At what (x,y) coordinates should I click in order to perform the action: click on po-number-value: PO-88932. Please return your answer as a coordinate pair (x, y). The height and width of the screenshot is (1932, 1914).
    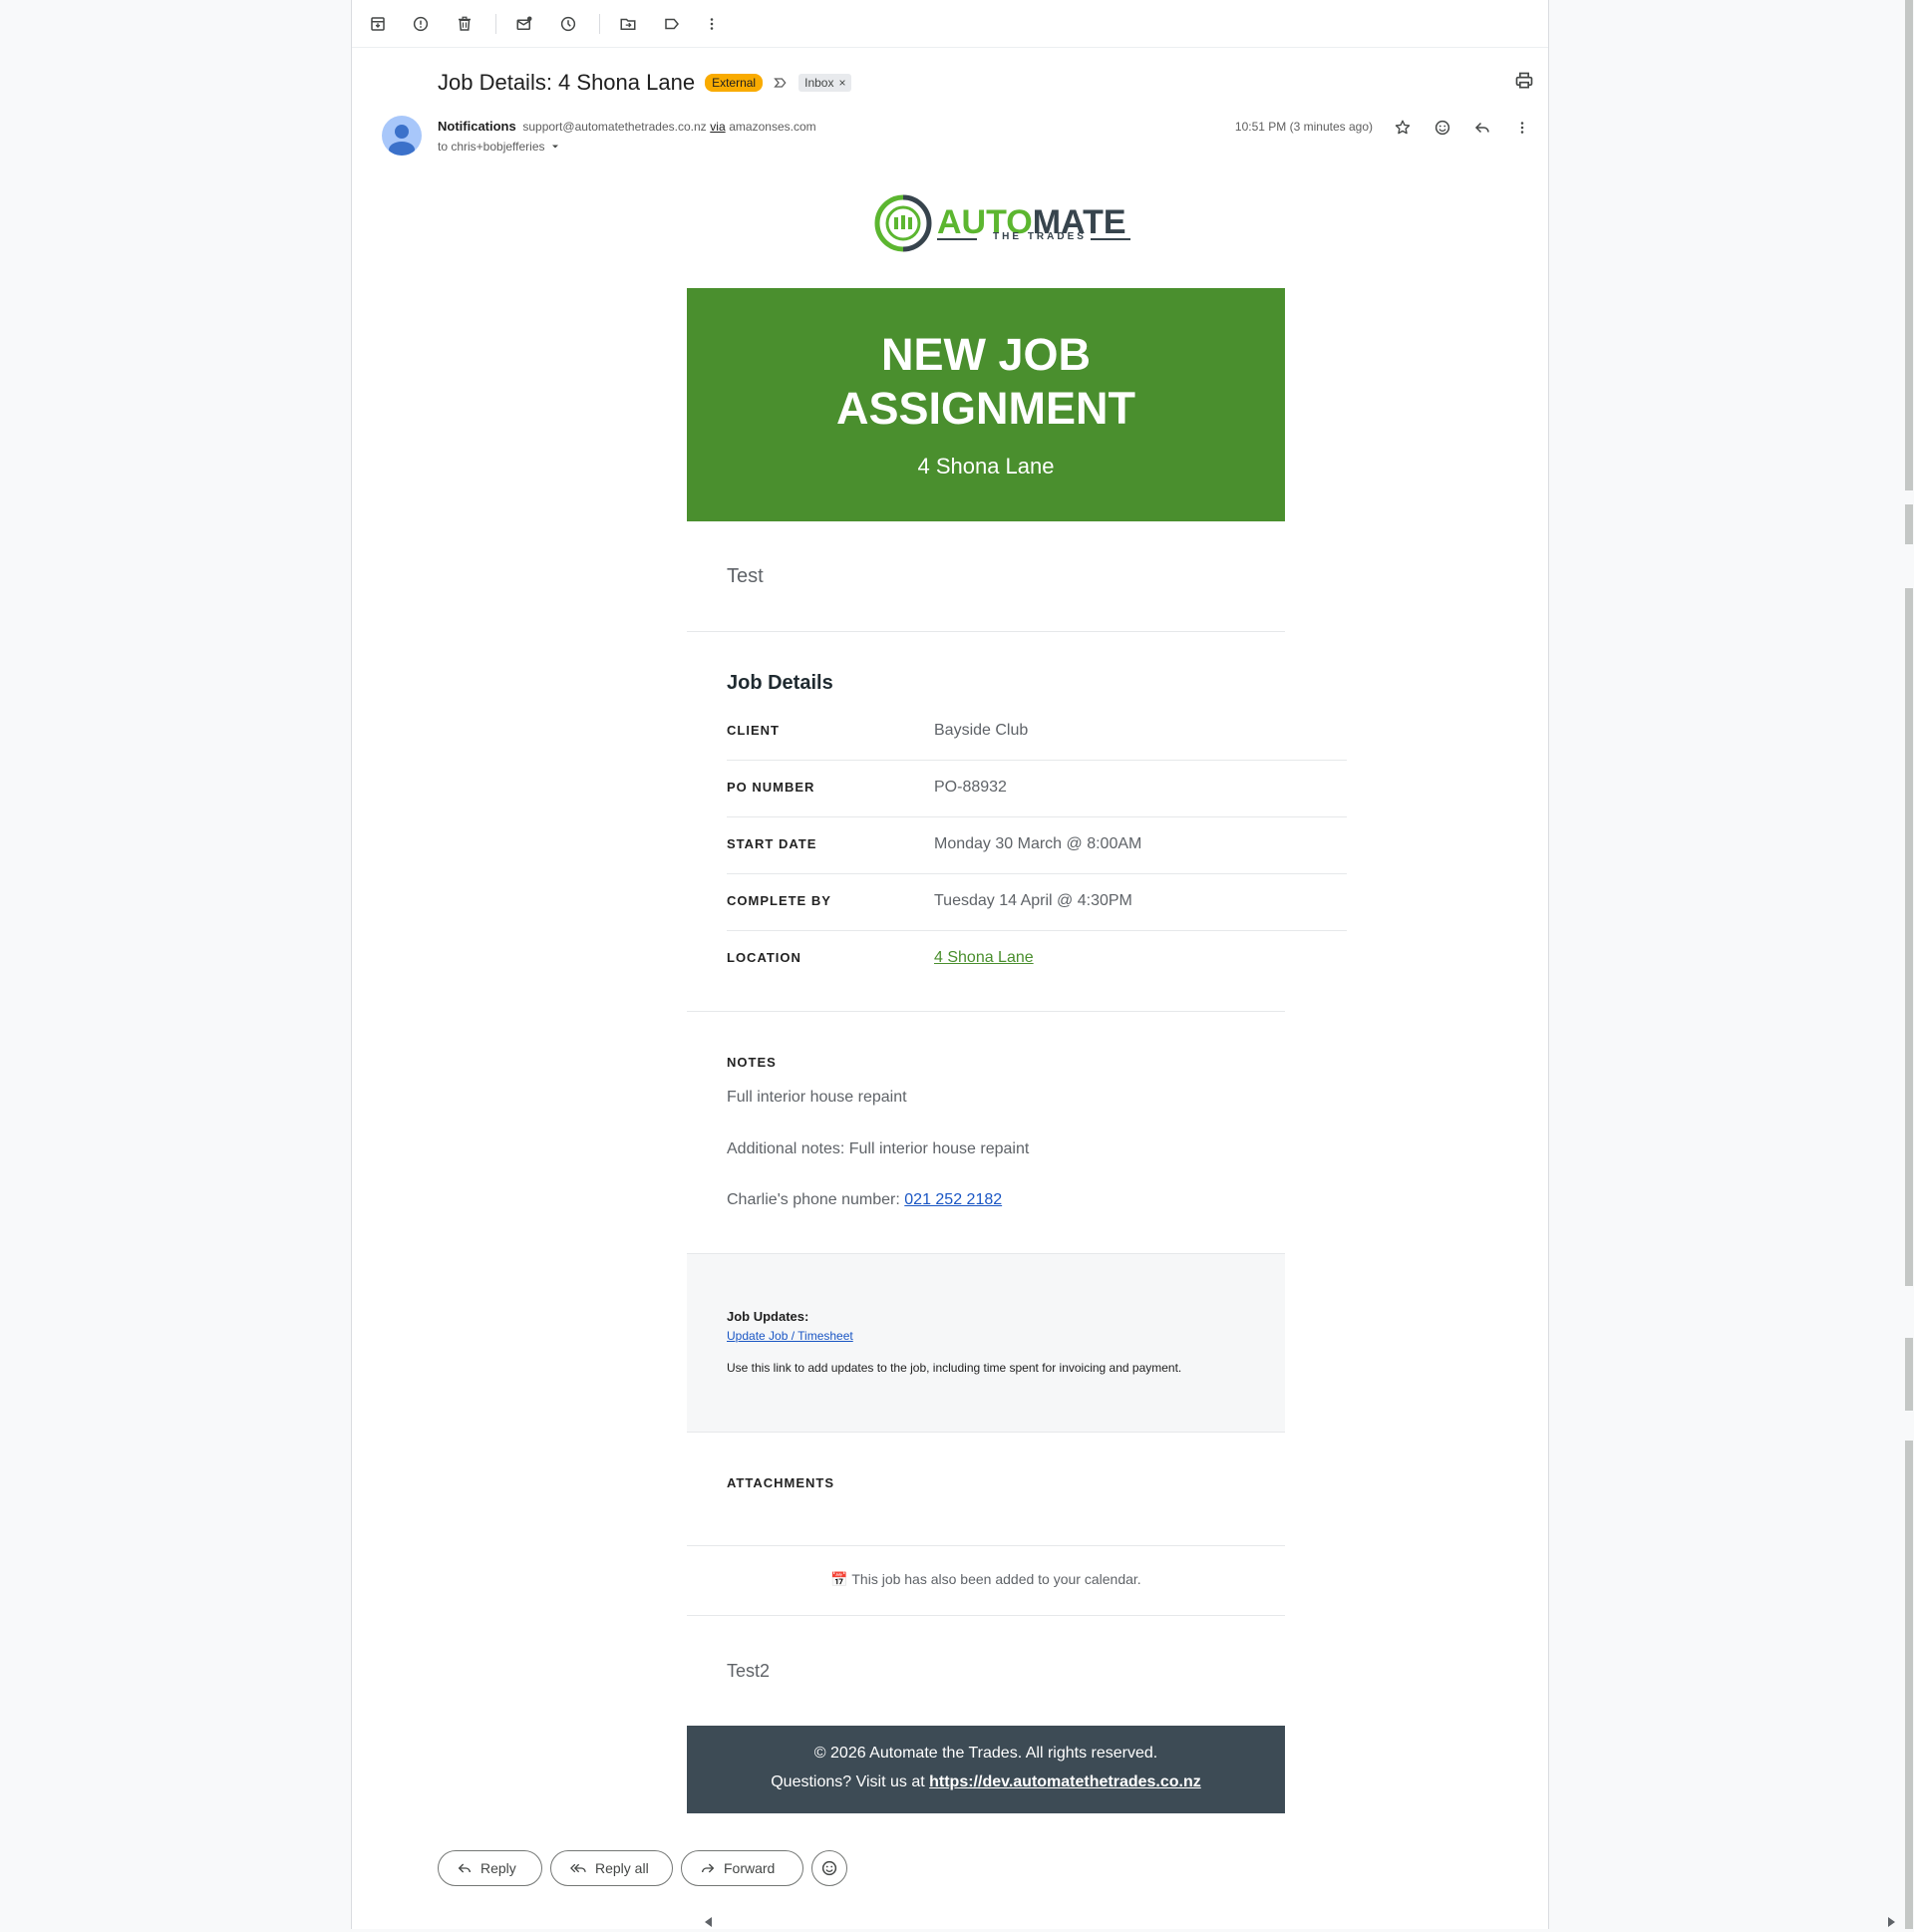
    Looking at the image, I should click on (970, 787).